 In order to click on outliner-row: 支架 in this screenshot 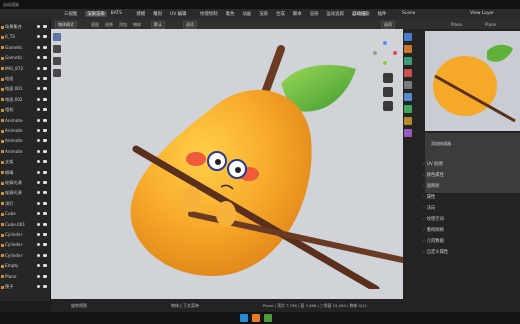, I will do `click(25, 162)`.